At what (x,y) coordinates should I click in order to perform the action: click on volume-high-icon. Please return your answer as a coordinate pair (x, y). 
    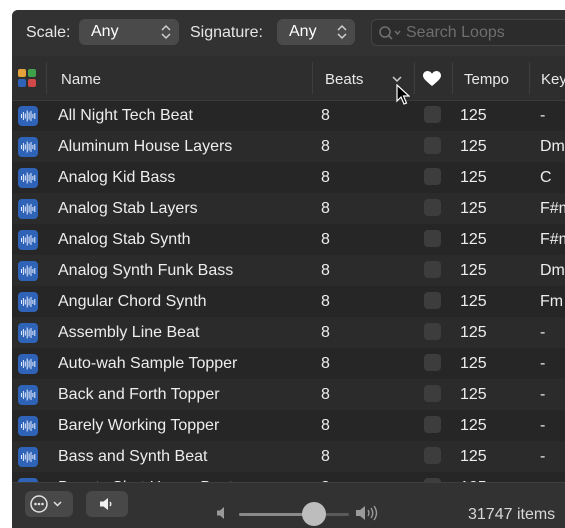
    Looking at the image, I should click on (367, 513).